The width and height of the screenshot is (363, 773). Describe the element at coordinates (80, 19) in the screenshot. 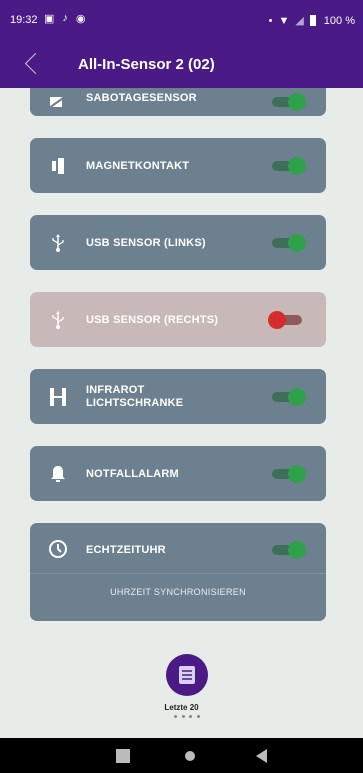

I see `chrome-icon: ◉` at that location.